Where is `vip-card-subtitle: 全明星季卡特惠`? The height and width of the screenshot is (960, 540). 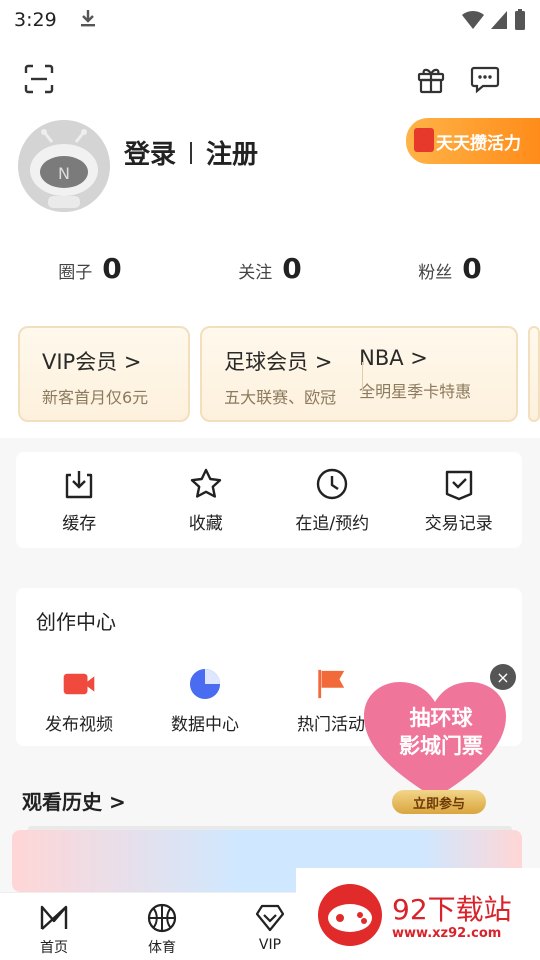
vip-card-subtitle: 全明星季卡特惠 is located at coordinates (415, 391).